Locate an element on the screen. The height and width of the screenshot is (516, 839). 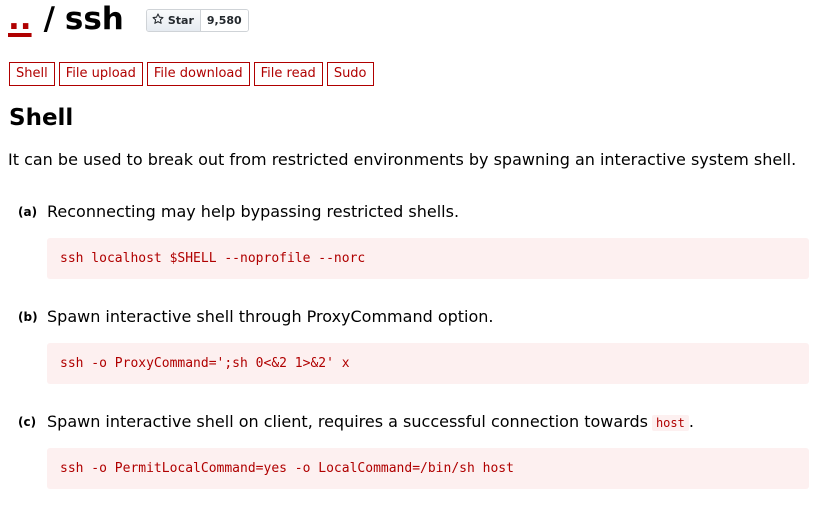
github-star-widget: Star 9,580 is located at coordinates (197, 20).